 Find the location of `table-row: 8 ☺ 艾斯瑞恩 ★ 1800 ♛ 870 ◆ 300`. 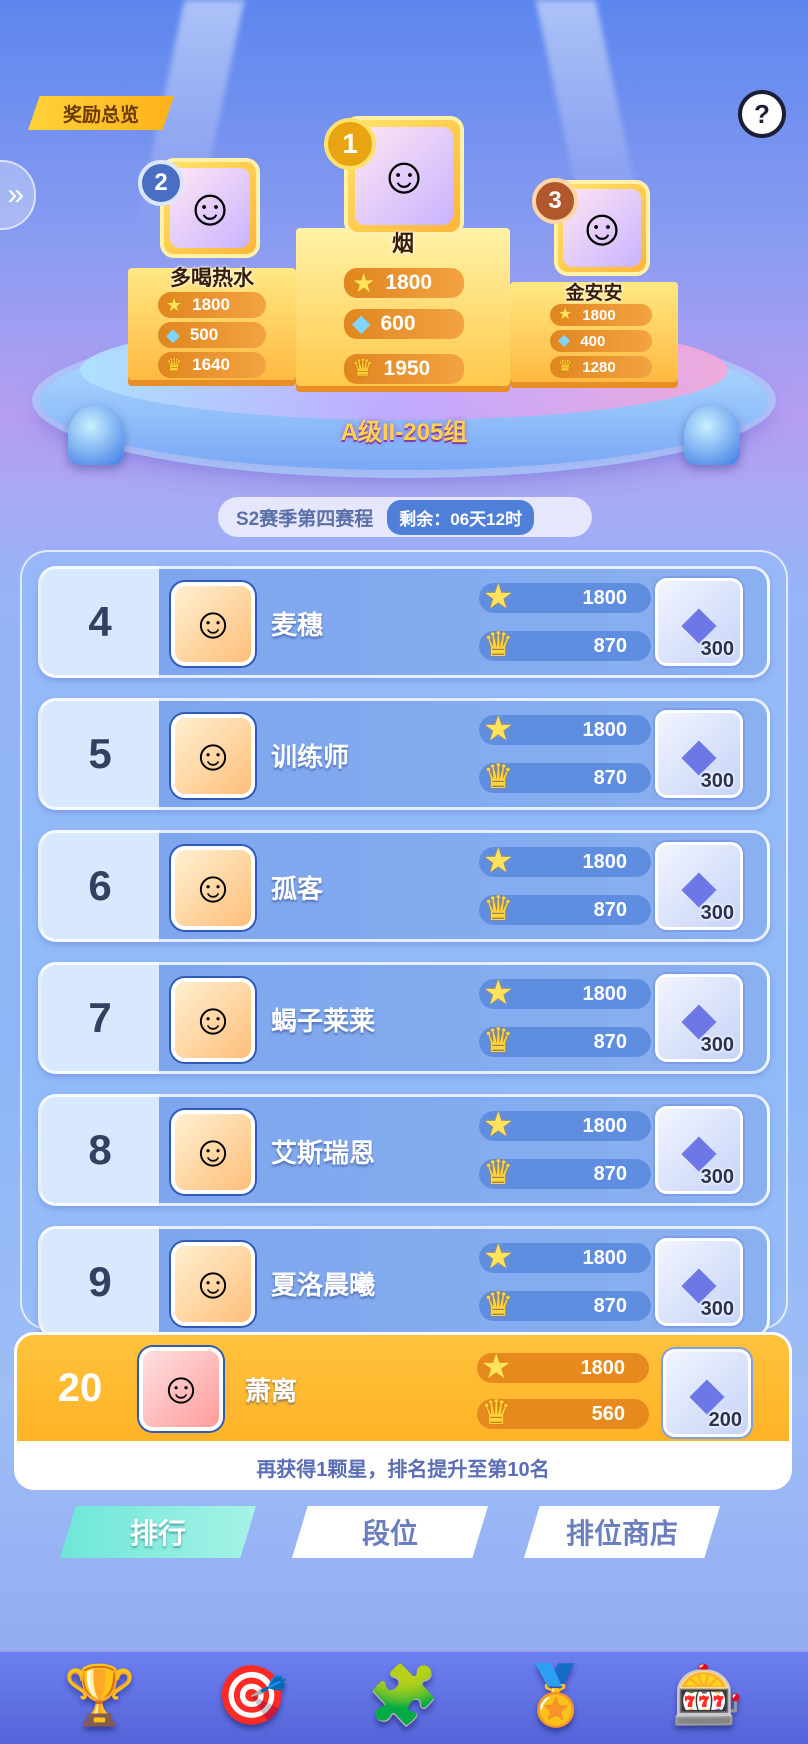

table-row: 8 ☺ 艾斯瑞恩 ★ 1800 ♛ 870 ◆ 300 is located at coordinates (404, 1150).